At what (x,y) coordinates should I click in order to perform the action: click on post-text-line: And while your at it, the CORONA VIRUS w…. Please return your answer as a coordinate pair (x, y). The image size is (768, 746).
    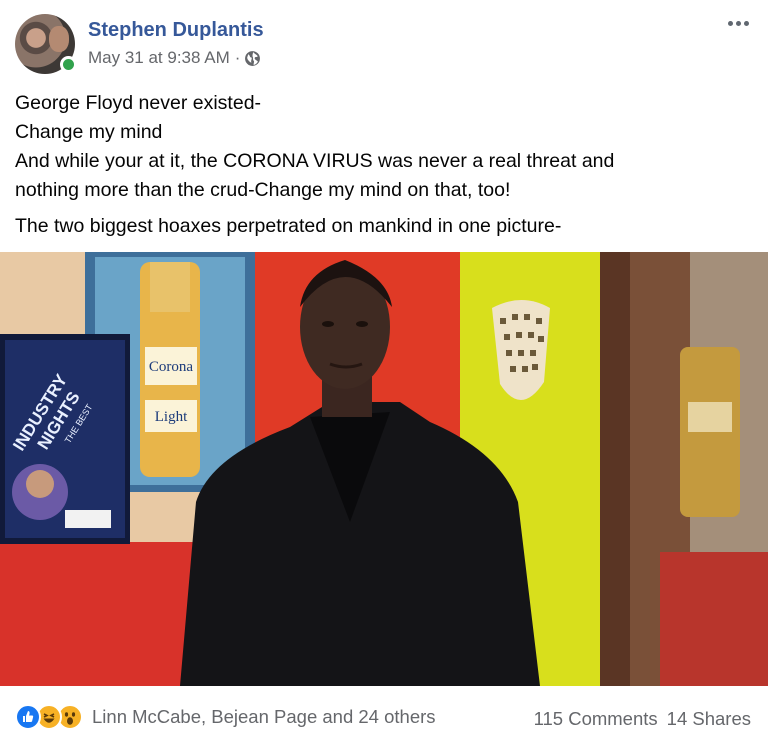
    Looking at the image, I should click on (315, 161).